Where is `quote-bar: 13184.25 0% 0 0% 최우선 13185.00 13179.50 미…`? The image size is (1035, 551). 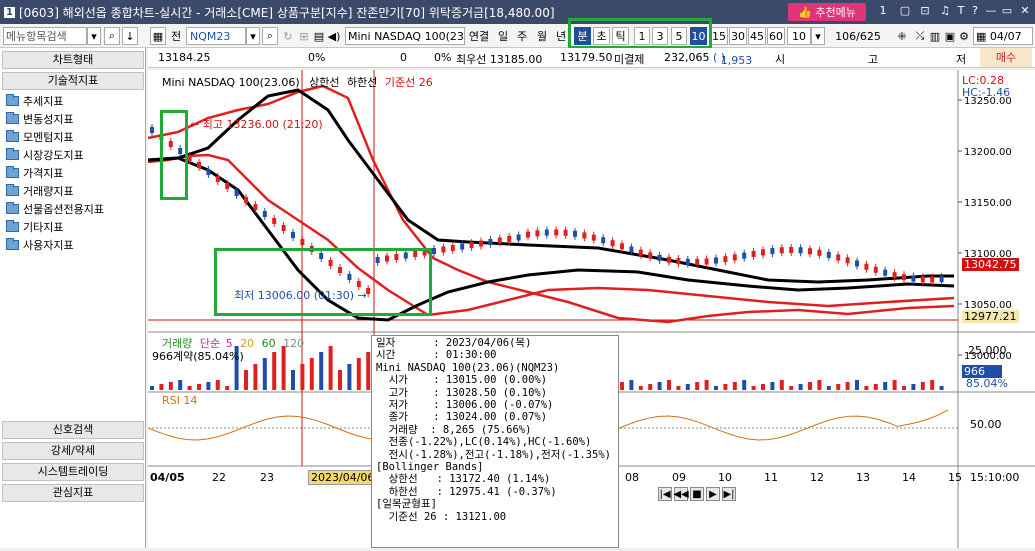
quote-bar: 13184.25 0% 0 0% 최우선 13185.00 13179.50 미… is located at coordinates (591, 58).